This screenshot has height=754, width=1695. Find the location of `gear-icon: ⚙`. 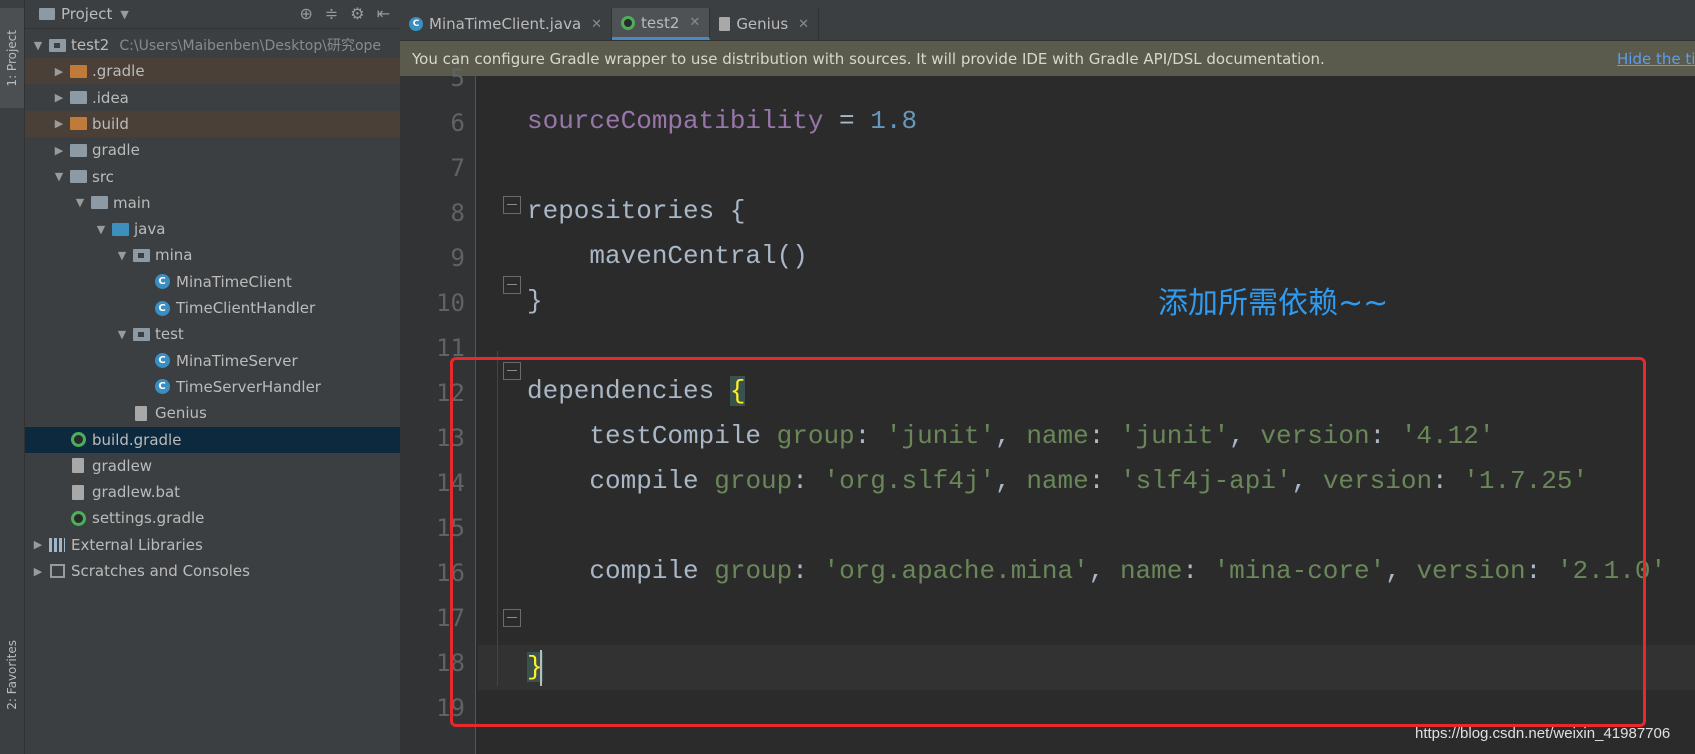

gear-icon: ⚙ is located at coordinates (357, 13).